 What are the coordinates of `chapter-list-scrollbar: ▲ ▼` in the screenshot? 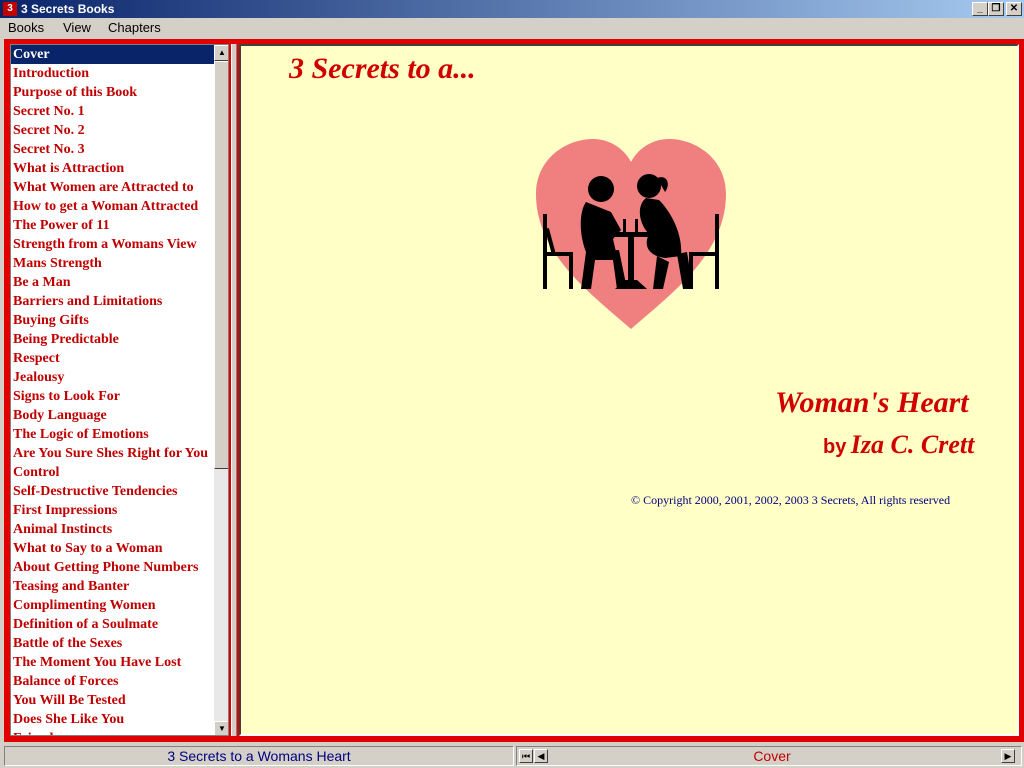 It's located at (221, 390).